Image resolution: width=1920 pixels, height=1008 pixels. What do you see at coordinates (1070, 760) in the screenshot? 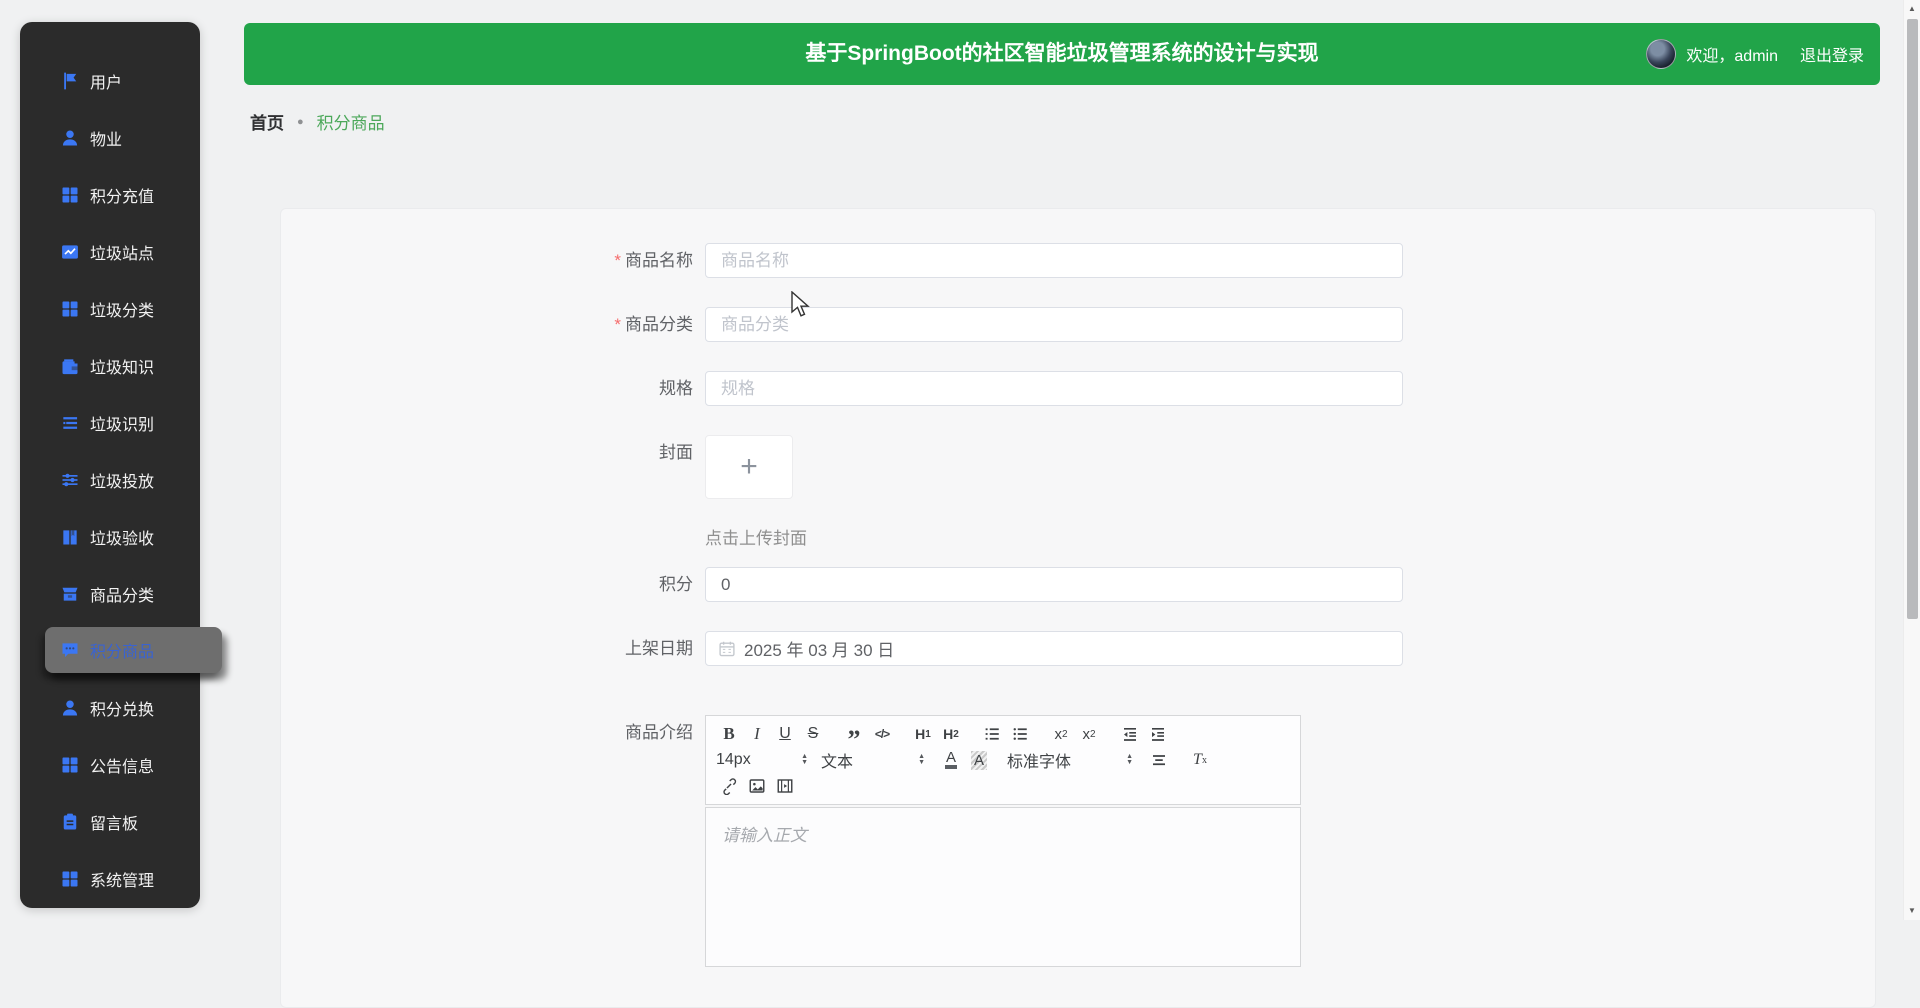
I see `font-family-select: 标准字体 ▲ ▼` at bounding box center [1070, 760].